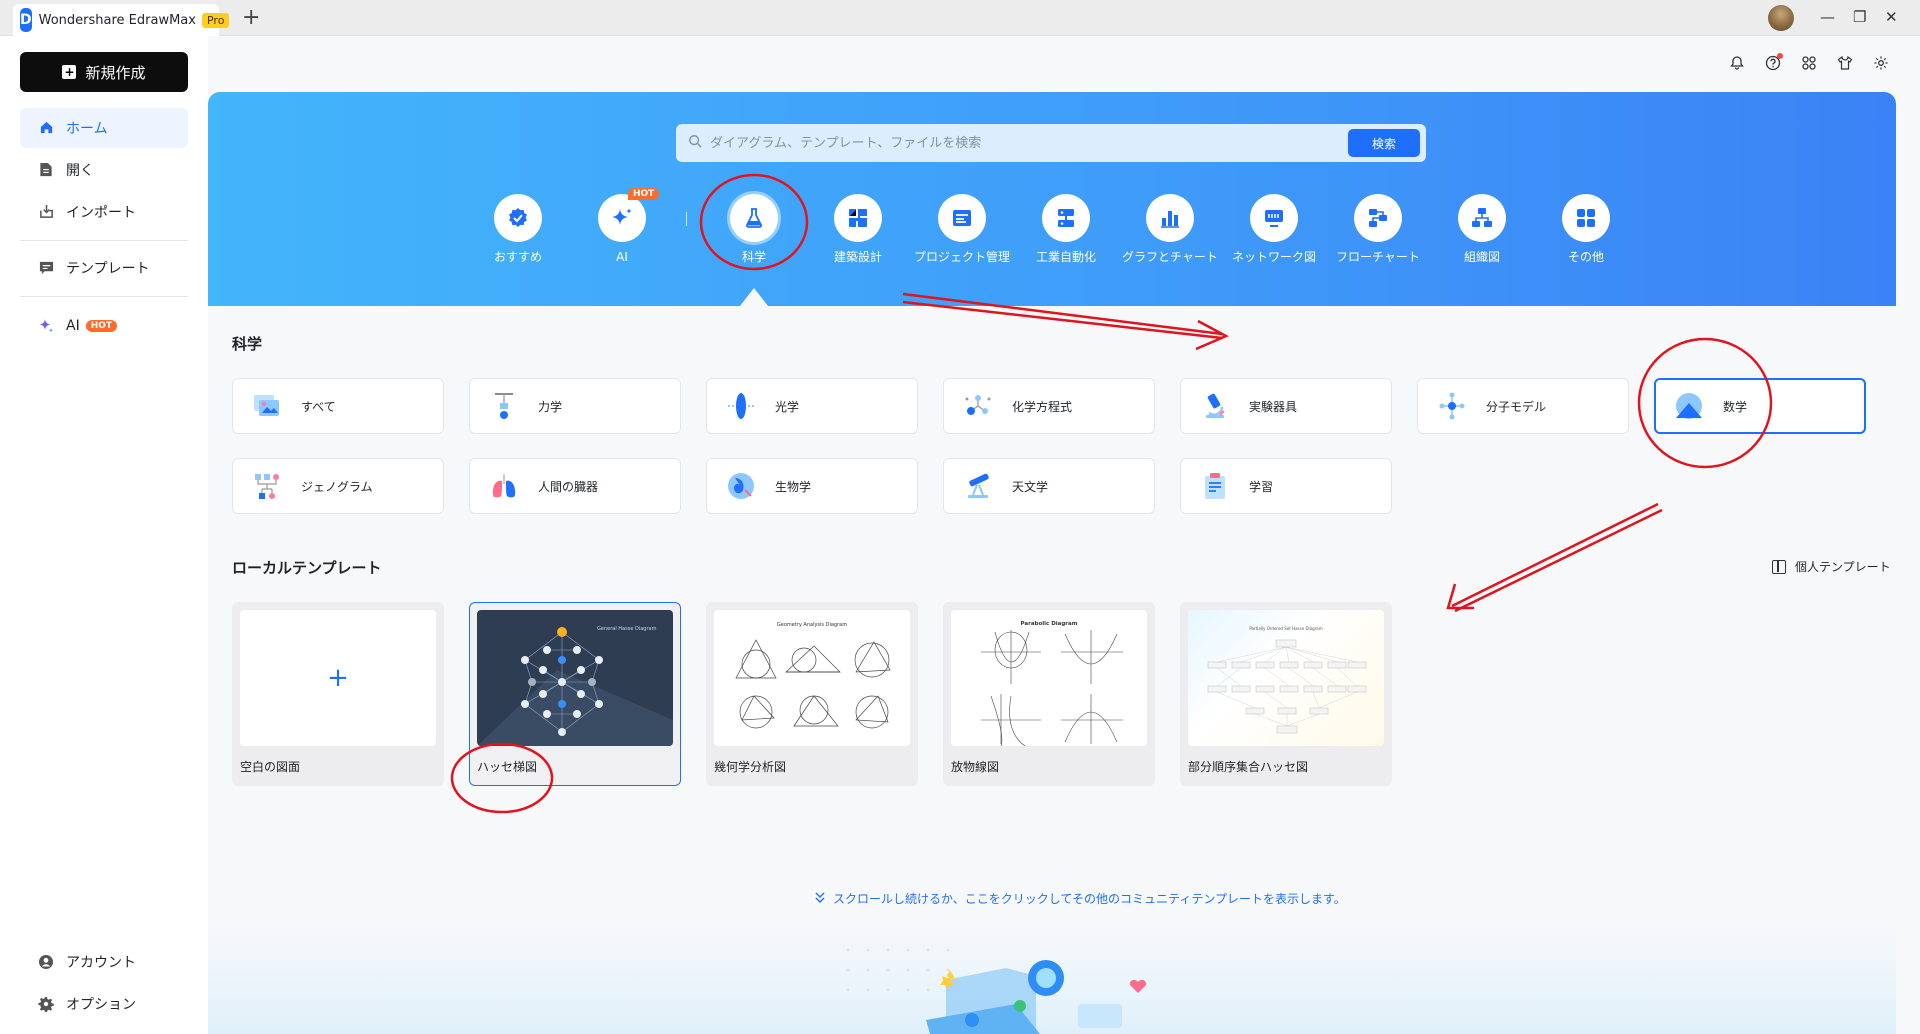 The width and height of the screenshot is (1920, 1034). I want to click on all-icon, so click(267, 406).